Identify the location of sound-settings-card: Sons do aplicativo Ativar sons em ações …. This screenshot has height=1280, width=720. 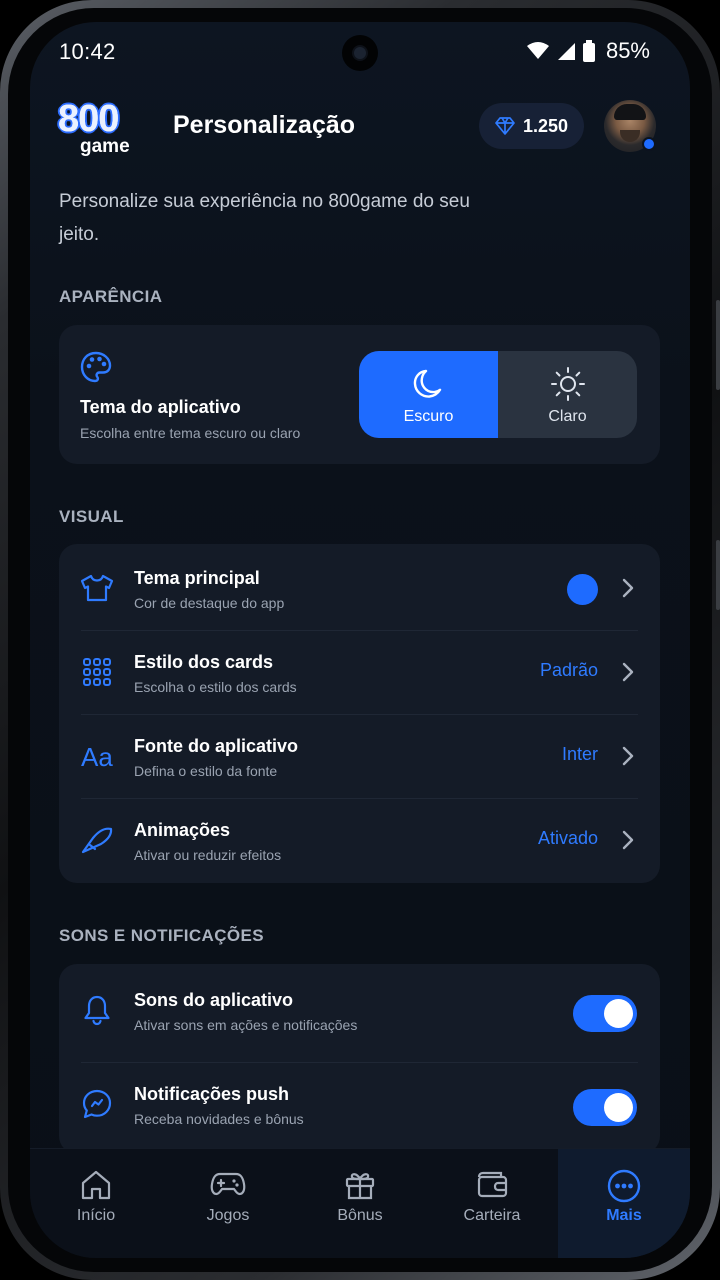
(359, 1059).